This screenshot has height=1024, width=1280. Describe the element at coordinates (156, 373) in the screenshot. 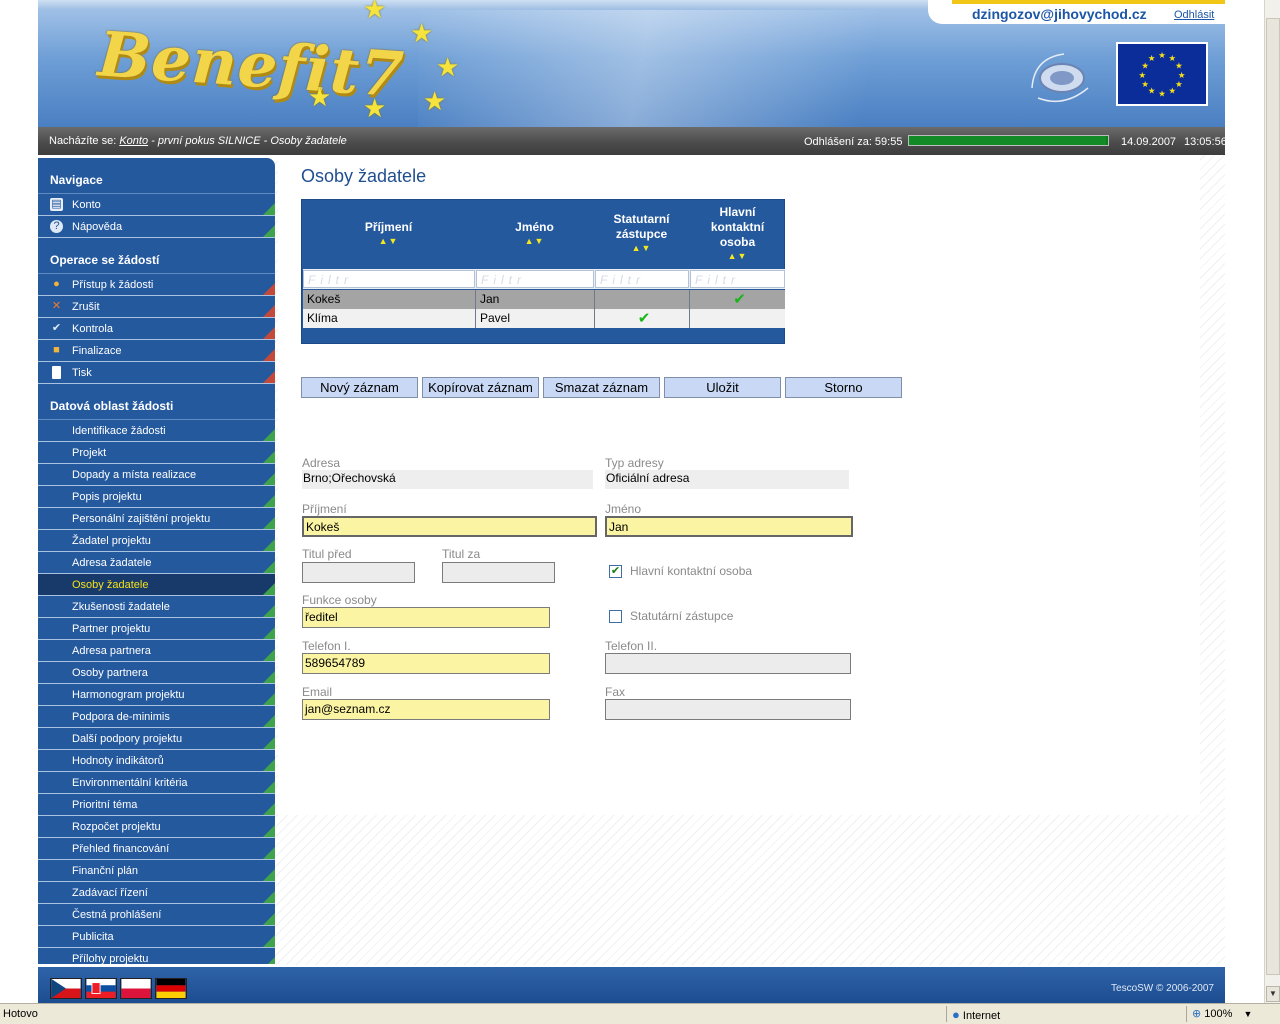

I see `sidebar-item-tisk: Tisk` at that location.